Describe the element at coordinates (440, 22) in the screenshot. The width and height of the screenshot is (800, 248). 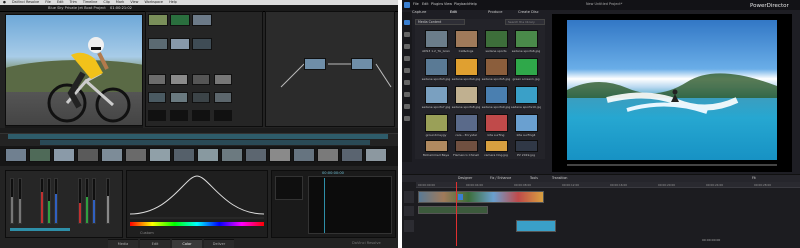
I see `library-filter: Media Content` at that location.